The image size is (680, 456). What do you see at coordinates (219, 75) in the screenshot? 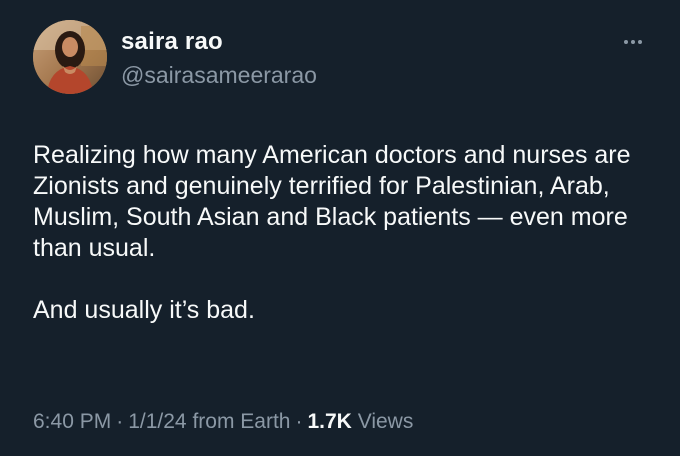
I see `user-handle: @sairasameerarao` at bounding box center [219, 75].